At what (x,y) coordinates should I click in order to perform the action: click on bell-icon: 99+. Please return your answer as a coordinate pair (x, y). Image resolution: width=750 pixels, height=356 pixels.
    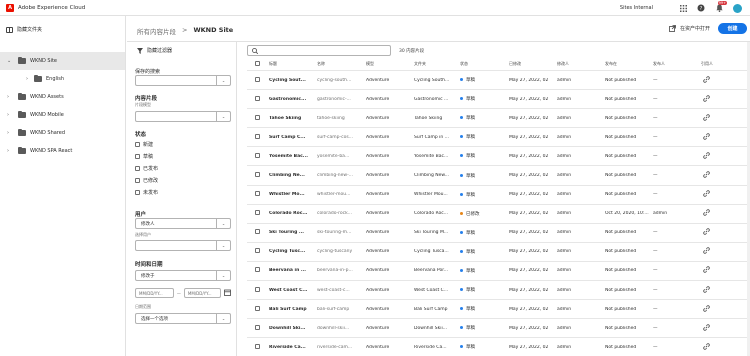
    Looking at the image, I should click on (721, 6).